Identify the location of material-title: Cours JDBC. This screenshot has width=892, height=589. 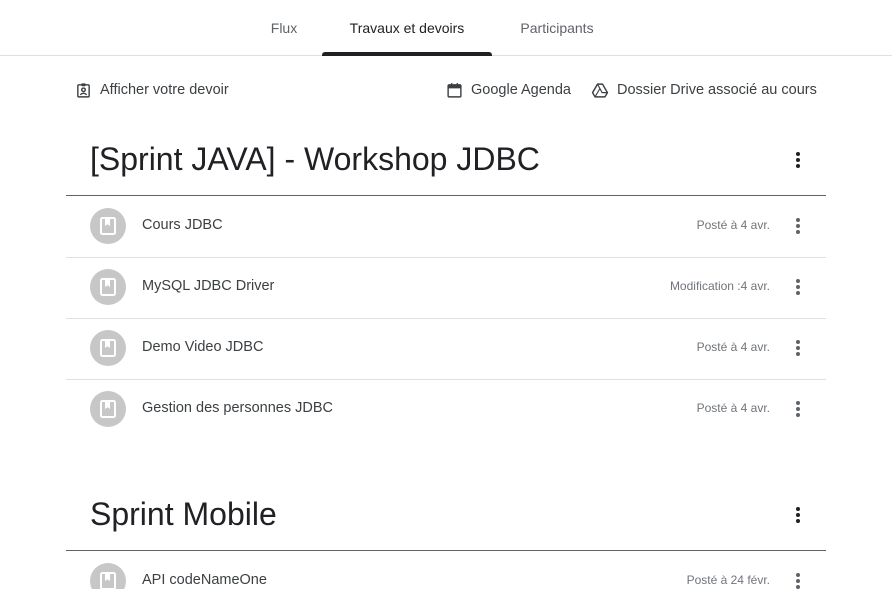
(182, 225).